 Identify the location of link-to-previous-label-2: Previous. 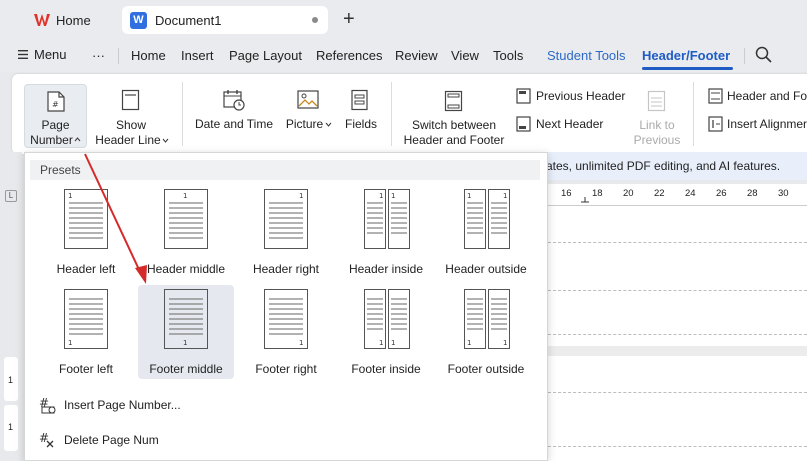
(657, 140).